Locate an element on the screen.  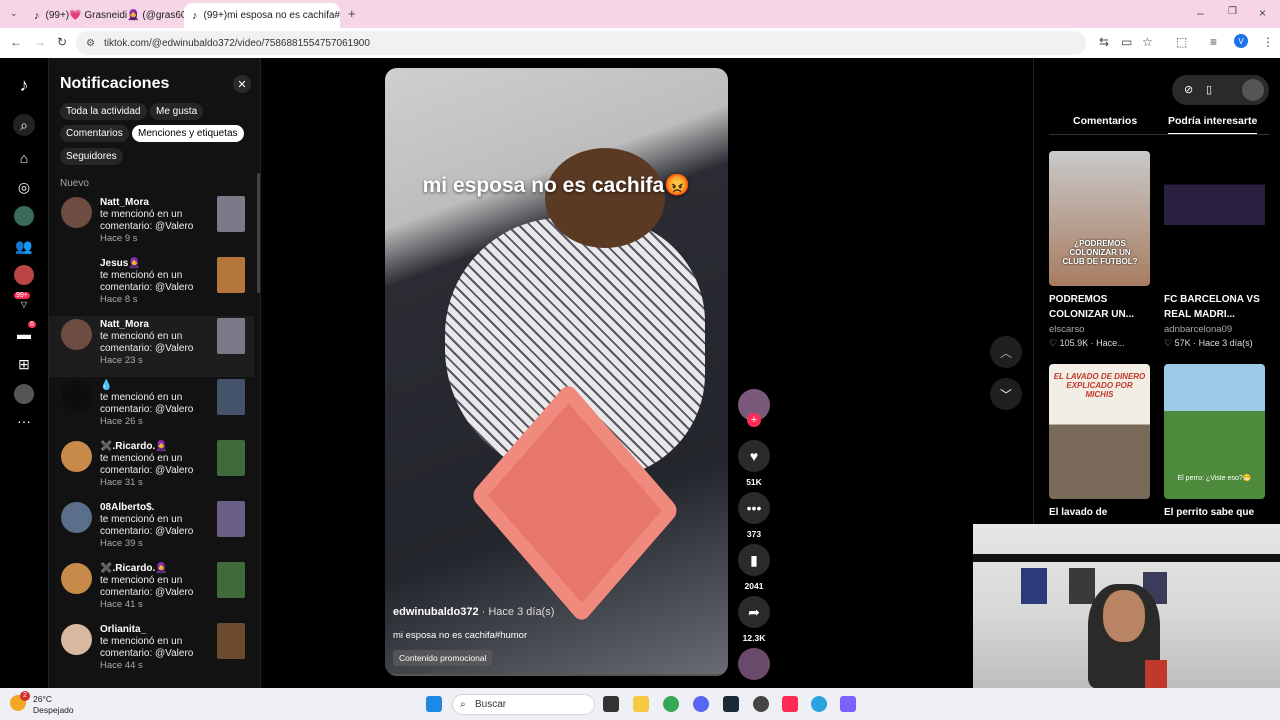
comment-button: ••• 373 is located at coordinates (754, 515).